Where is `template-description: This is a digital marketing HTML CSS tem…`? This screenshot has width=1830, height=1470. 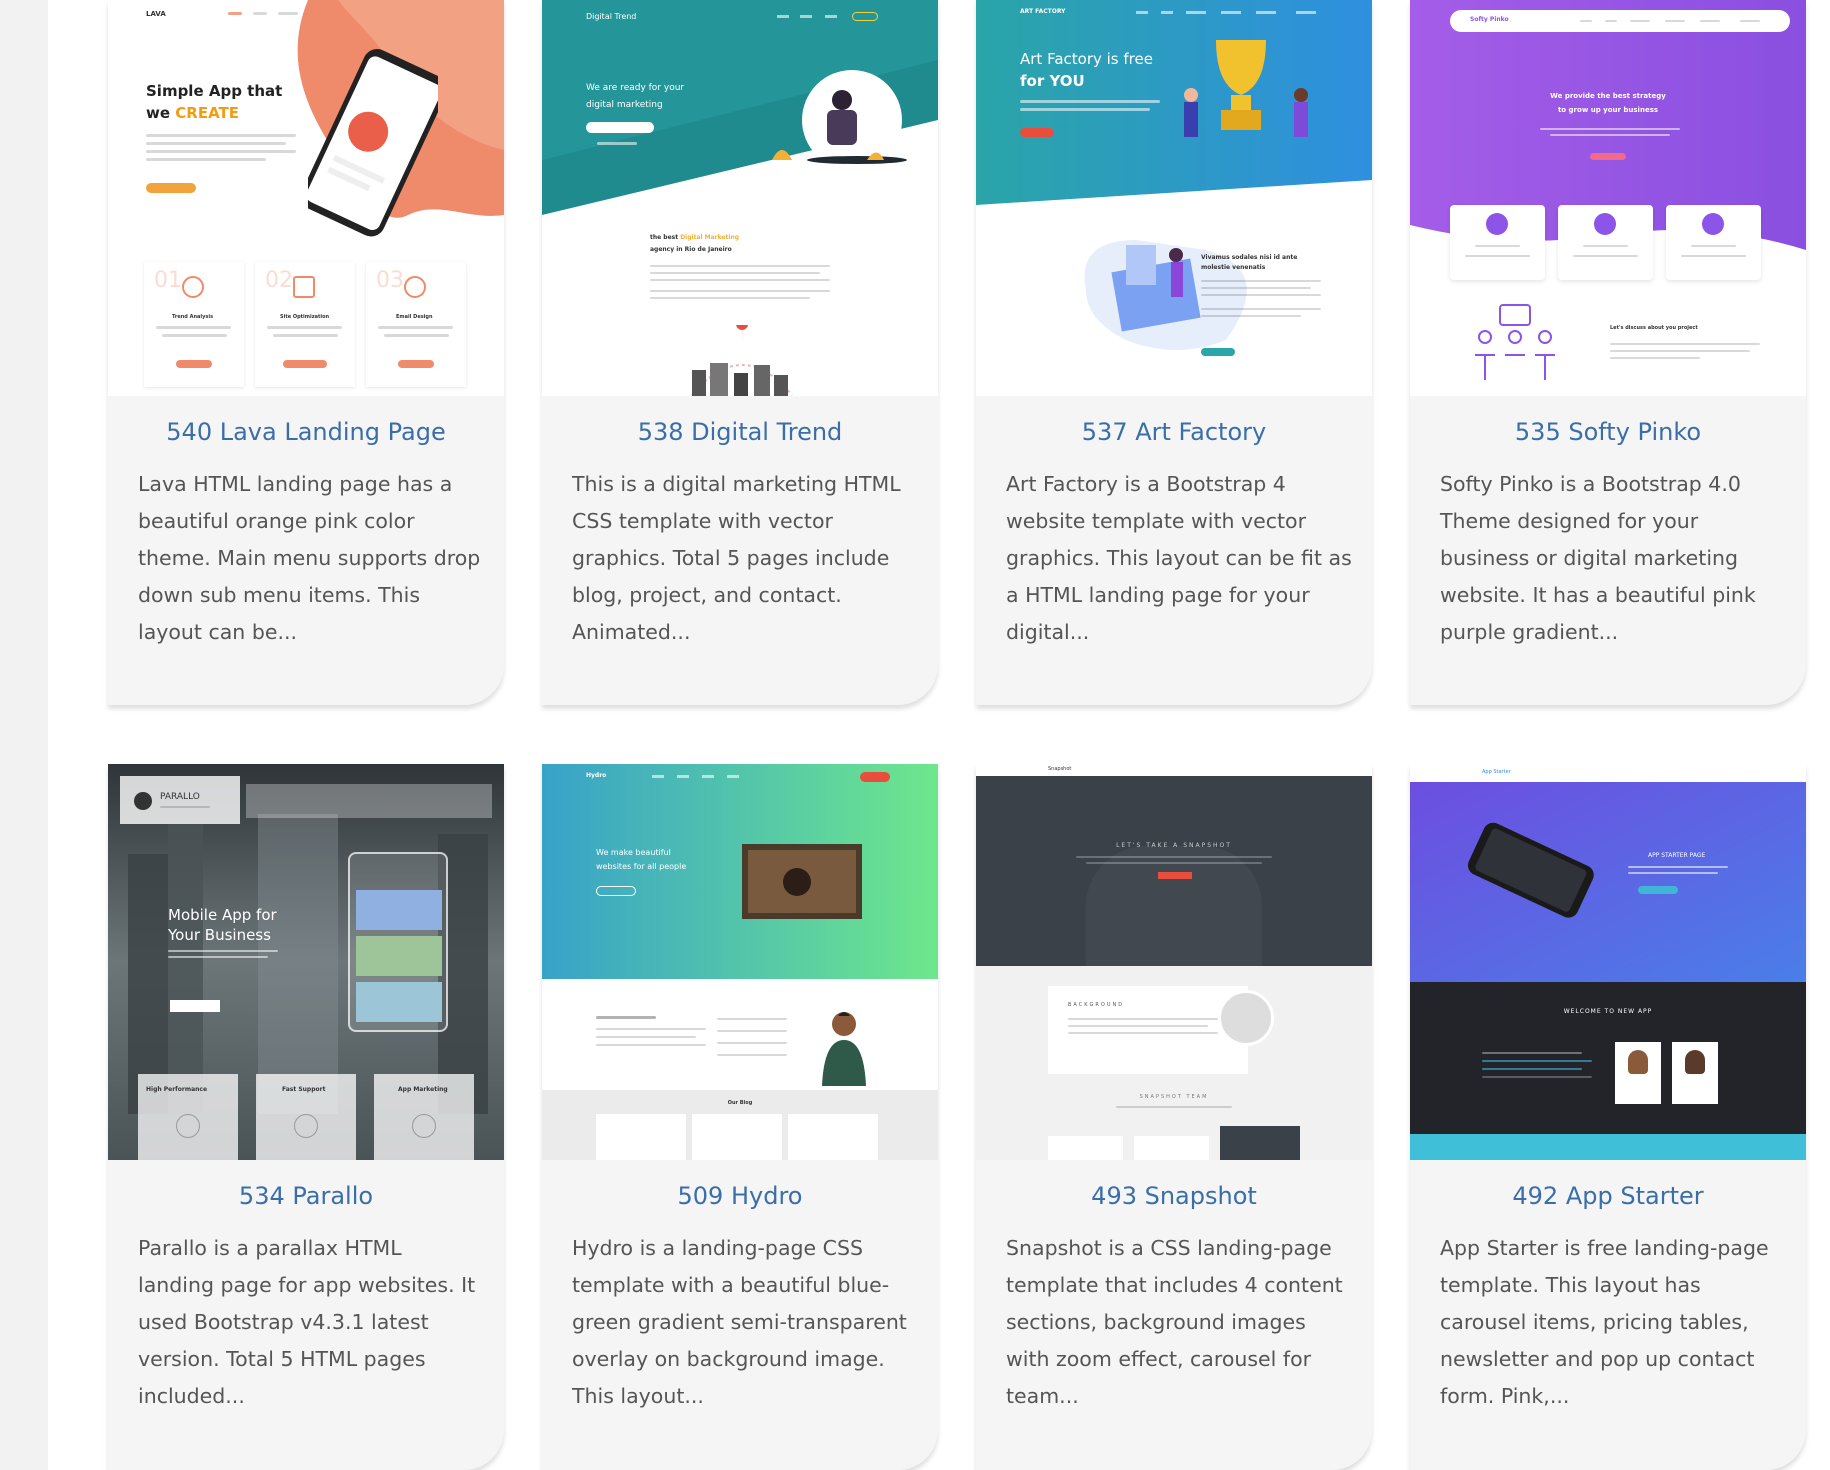 template-description: This is a digital marketing HTML CSS tem… is located at coordinates (736, 558).